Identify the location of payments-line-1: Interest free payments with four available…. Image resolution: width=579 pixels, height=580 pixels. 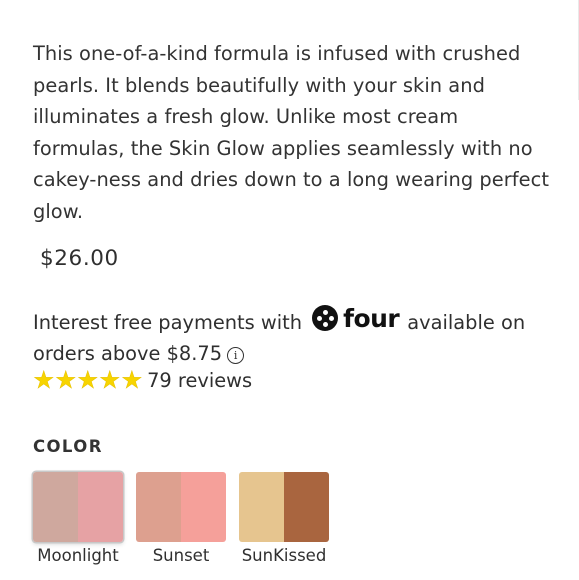
(298, 321).